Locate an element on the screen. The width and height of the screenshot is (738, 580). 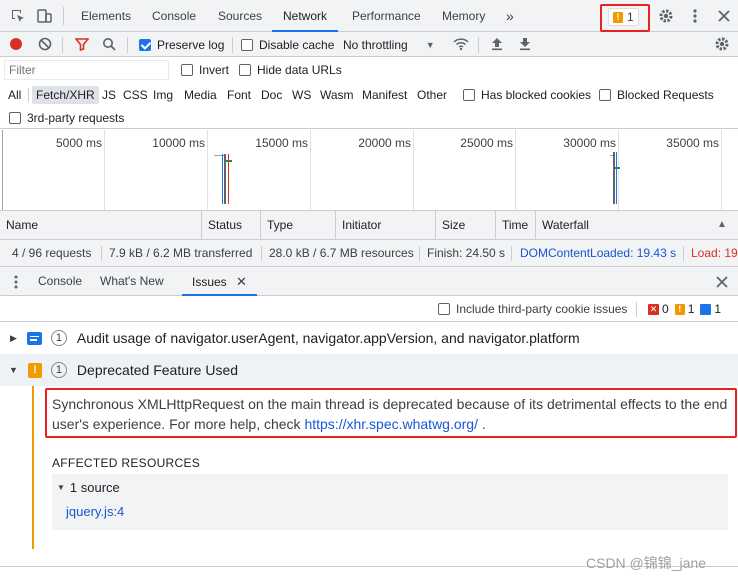
issue-title: Deprecated Feature Used is located at coordinates (157, 370).